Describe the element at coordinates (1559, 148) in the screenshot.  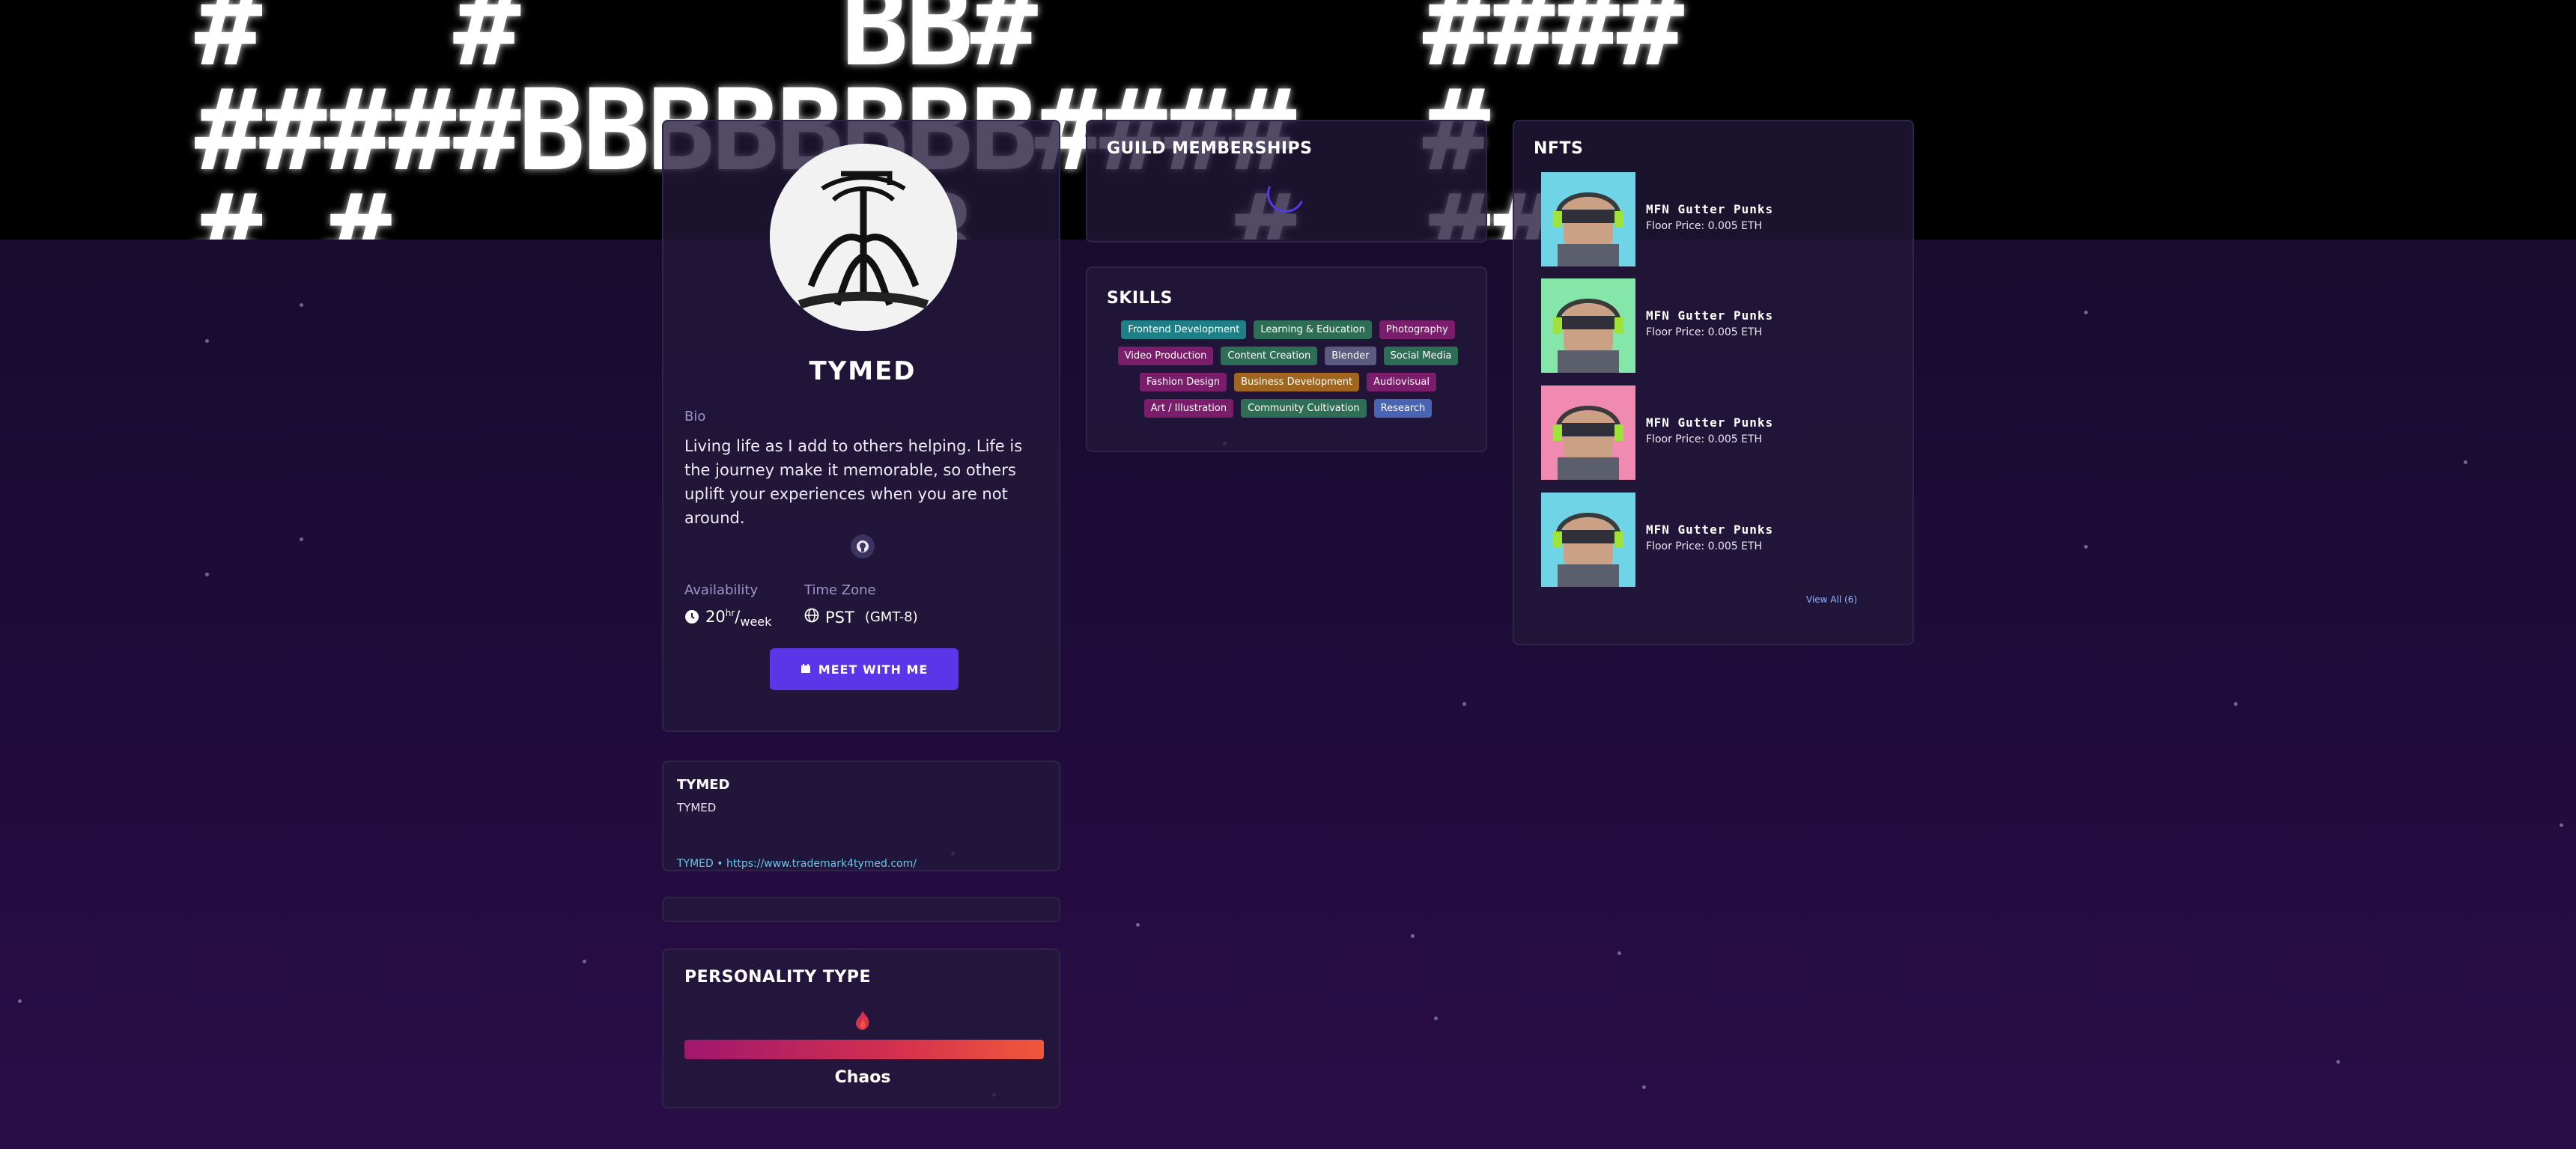
I see `nfts-title: NFTs` at that location.